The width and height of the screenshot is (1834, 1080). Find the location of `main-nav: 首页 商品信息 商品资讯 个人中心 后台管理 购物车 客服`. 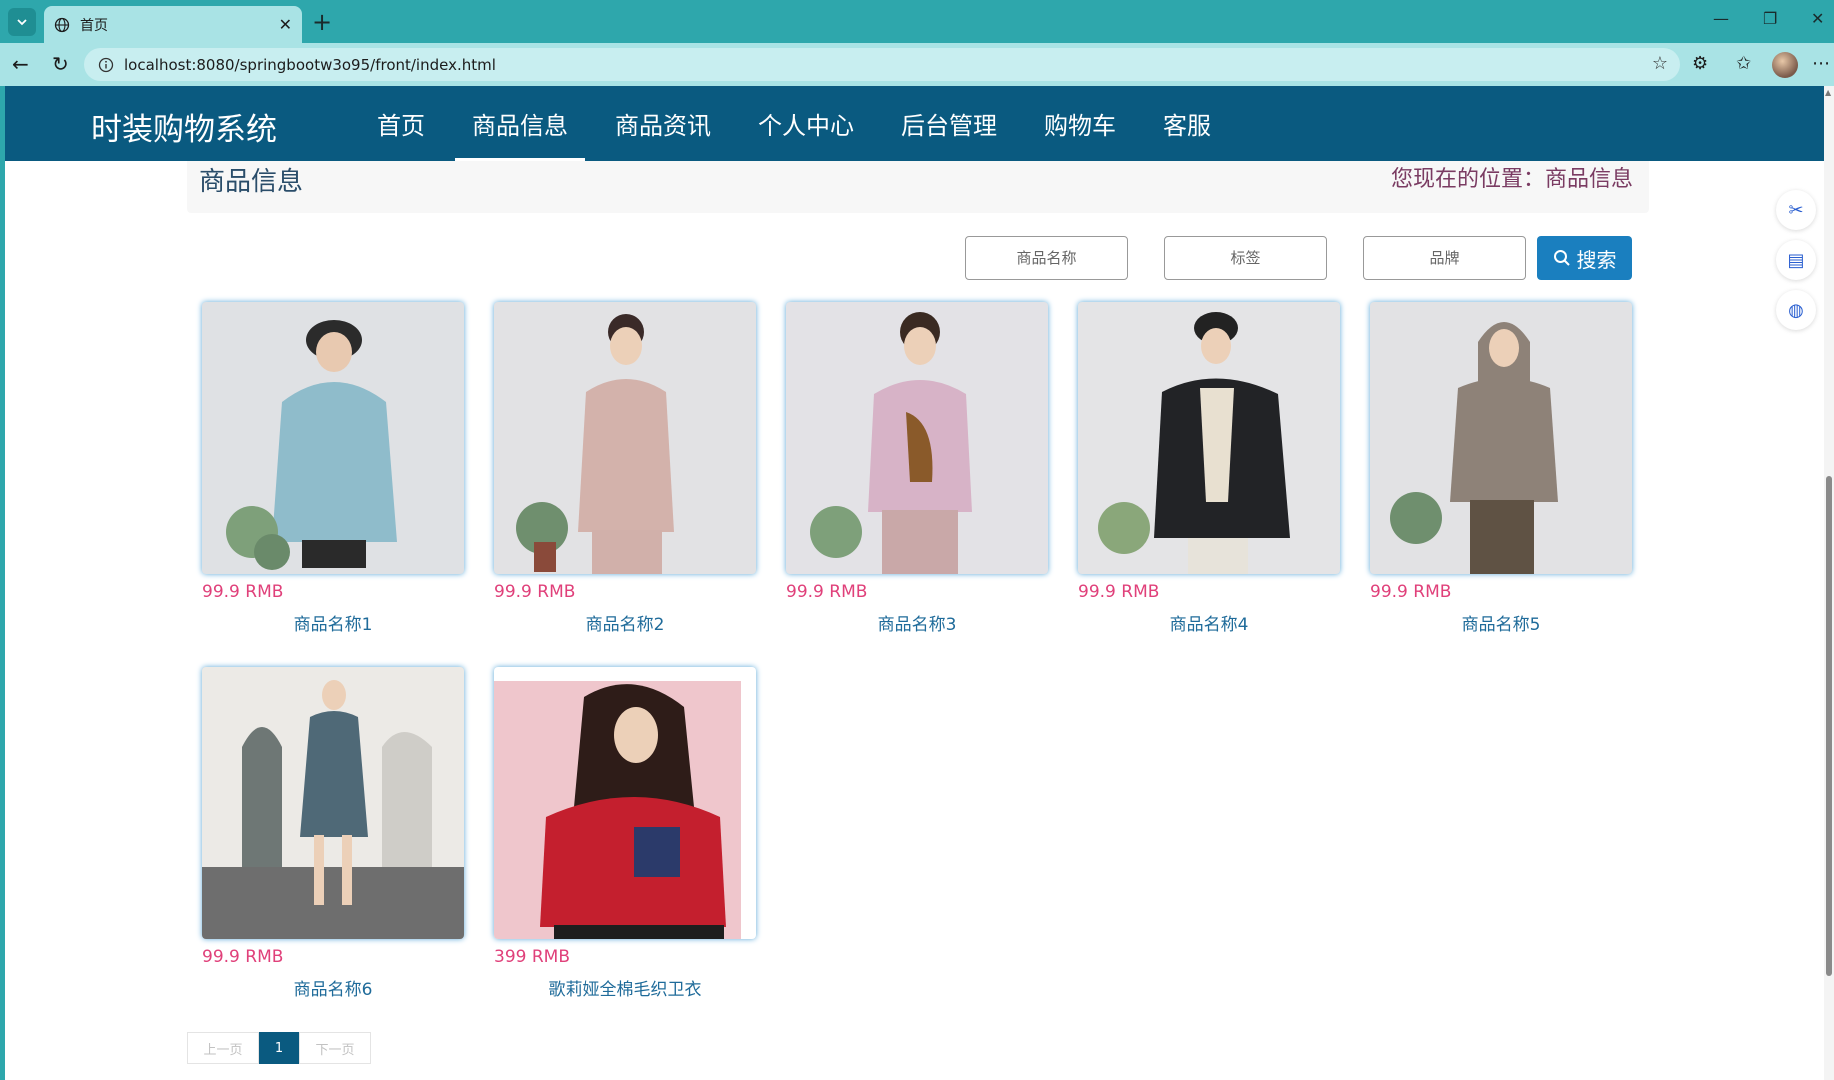

main-nav: 首页 商品信息 商品资讯 个人中心 后台管理 购物车 客服 is located at coordinates (800, 123).